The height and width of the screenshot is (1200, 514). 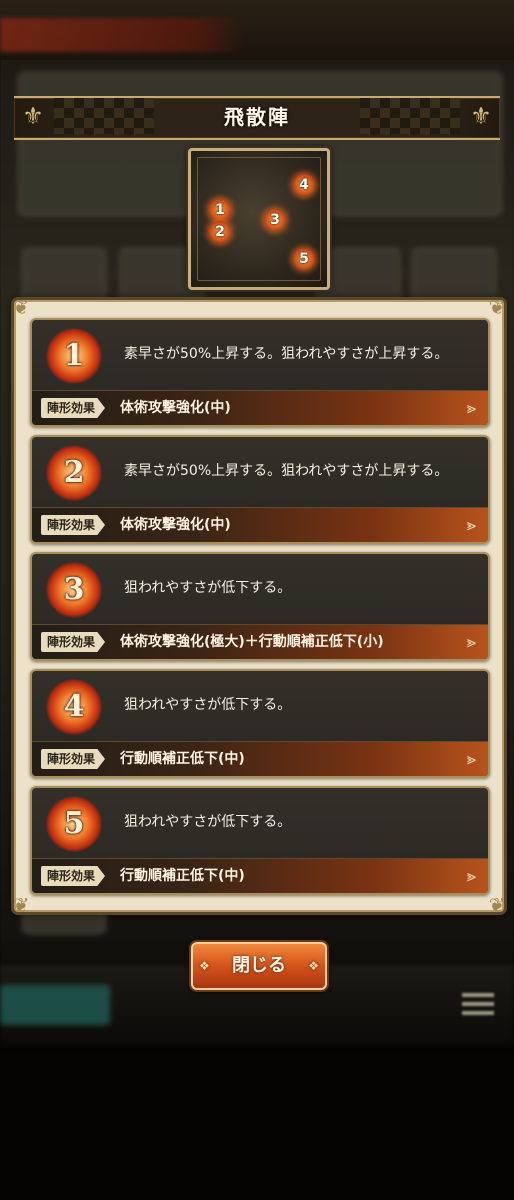 I want to click on slot-card-header: ✹ 1 素早さが50%上昇する。狙われやすさが上昇する。, so click(x=260, y=354).